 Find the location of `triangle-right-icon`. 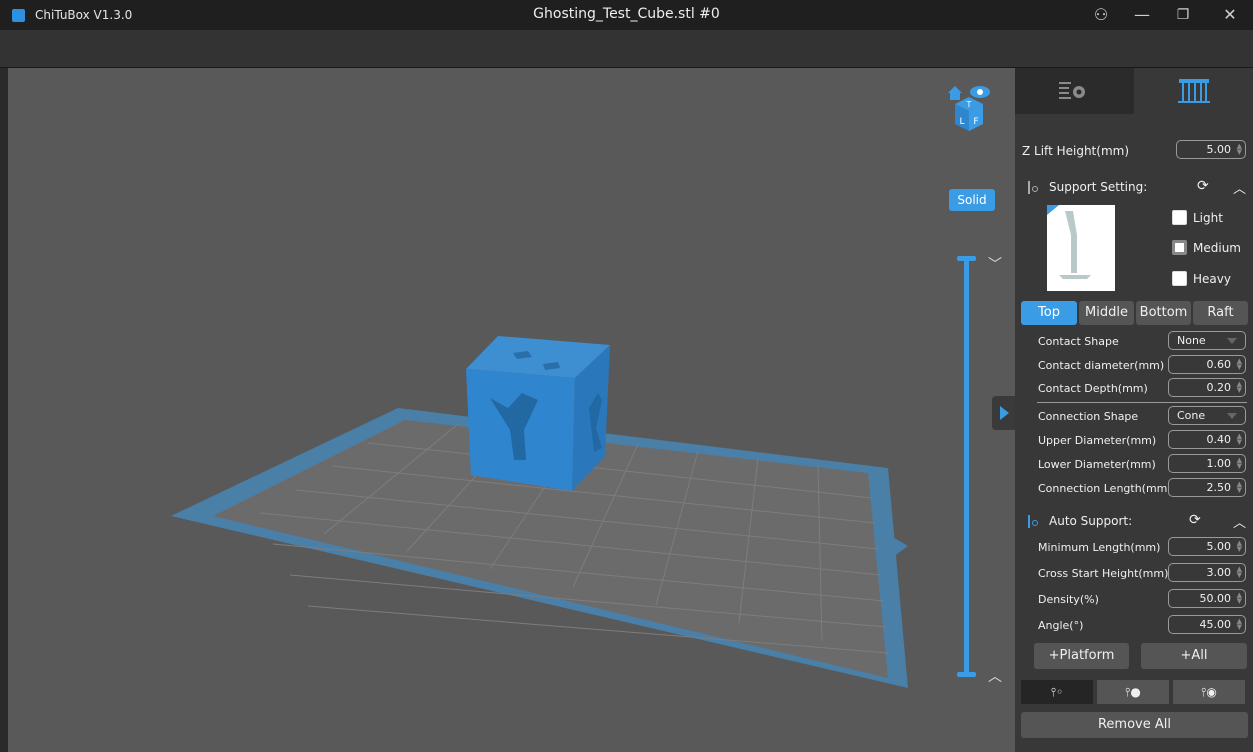

triangle-right-icon is located at coordinates (1004, 413).